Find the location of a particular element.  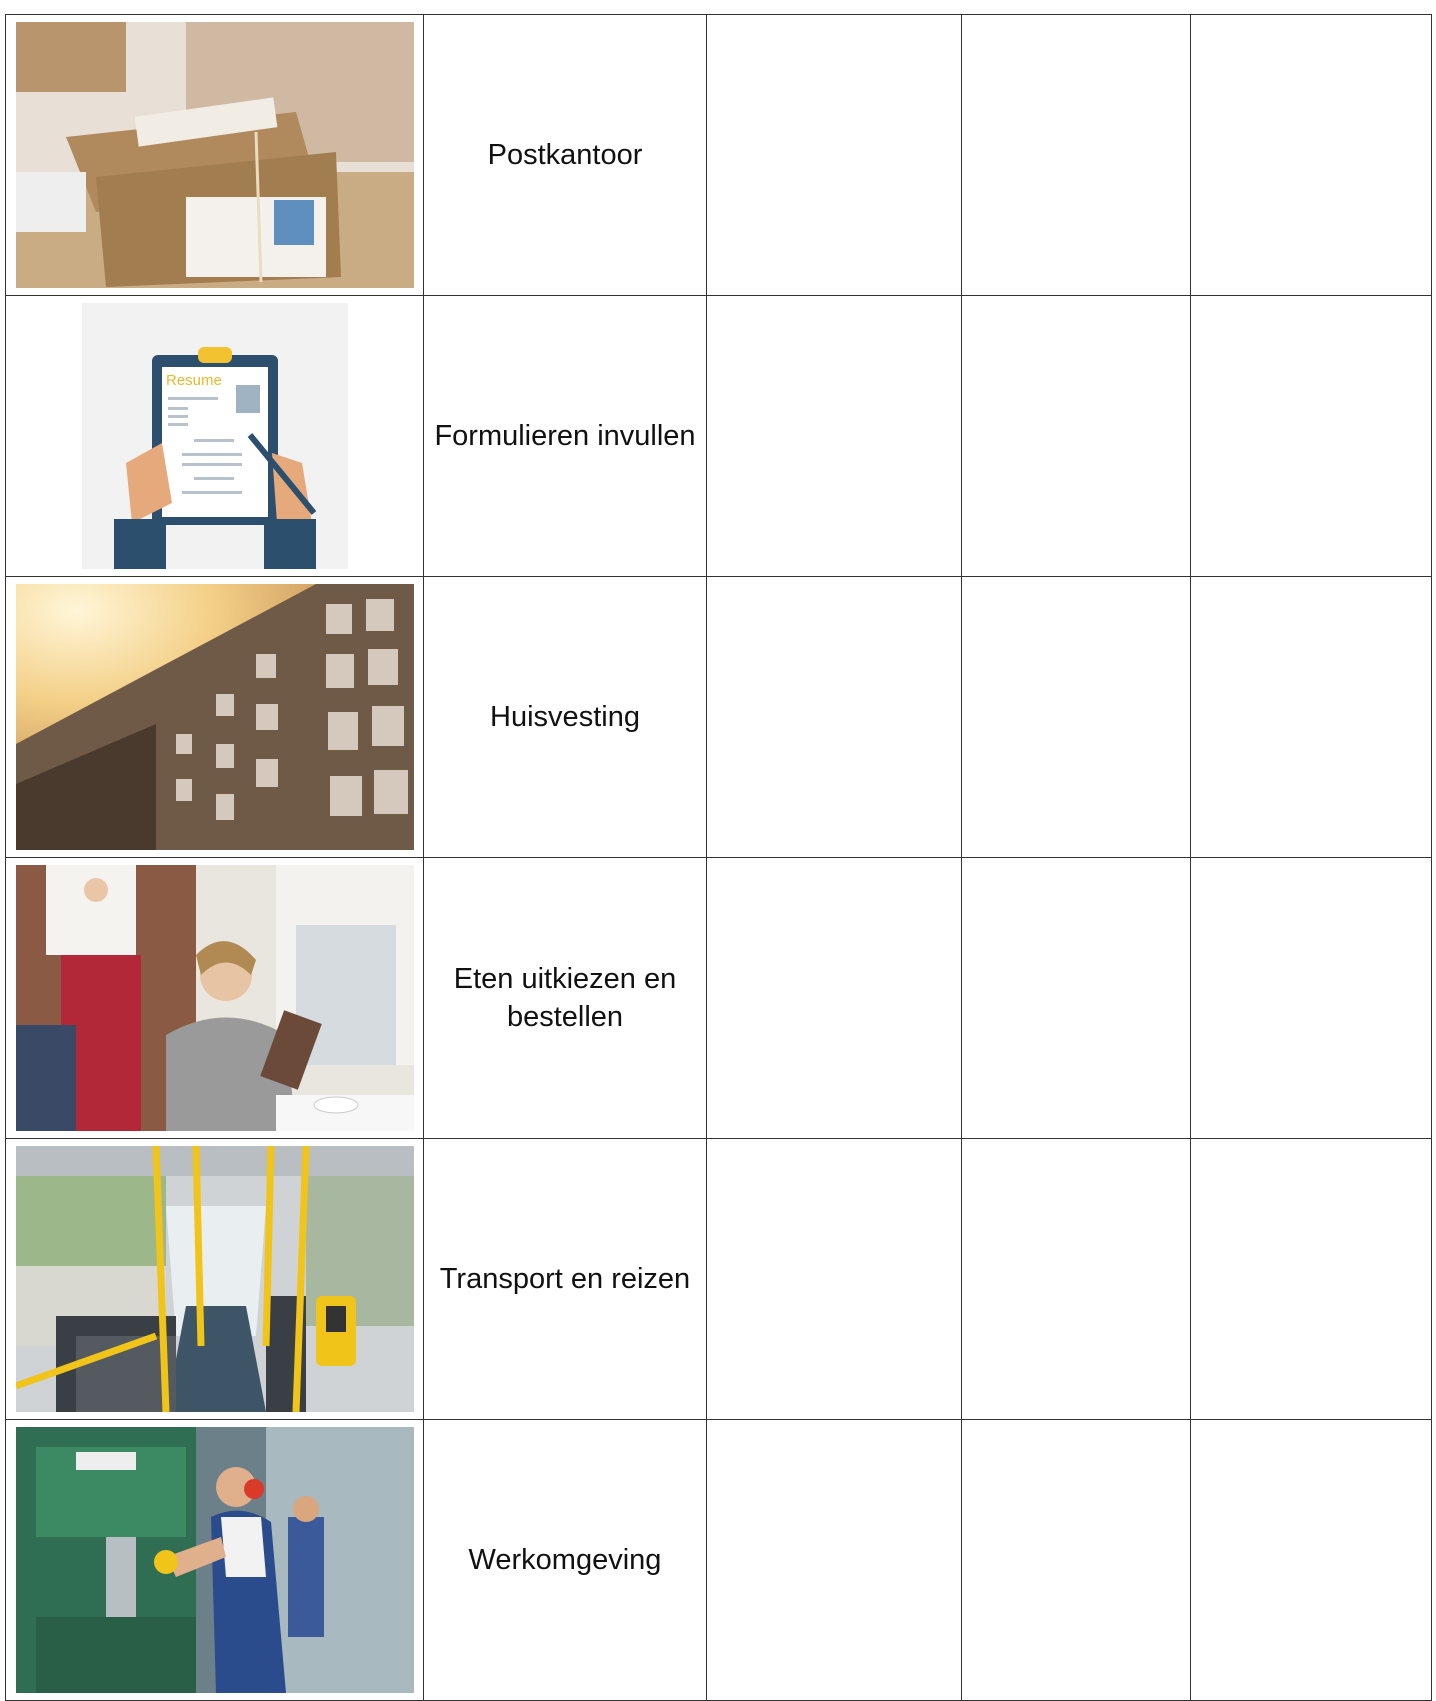

apartment-building-photo is located at coordinates (214, 717).